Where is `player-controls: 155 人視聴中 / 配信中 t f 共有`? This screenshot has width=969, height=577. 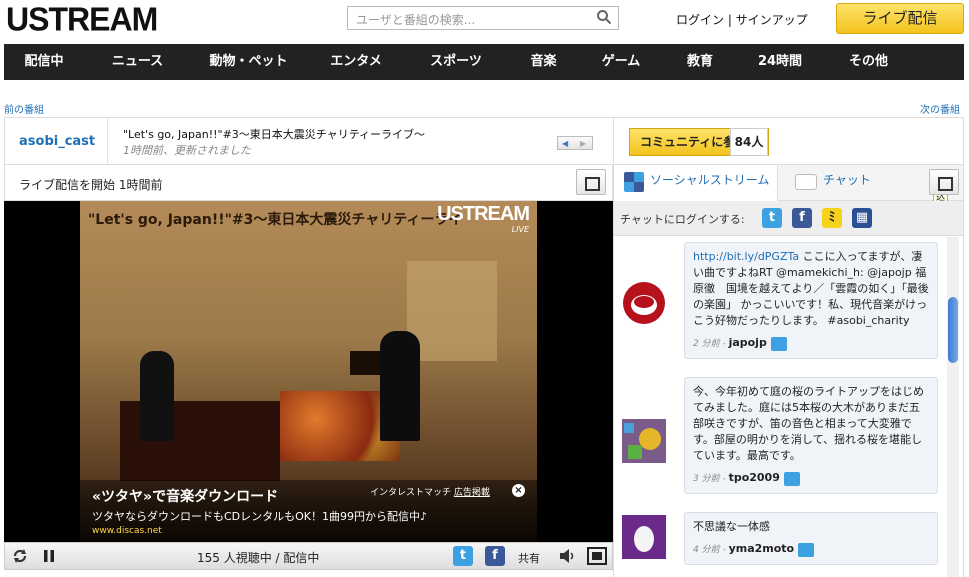 player-controls: 155 人視聴中 / 配信中 t f 共有 is located at coordinates (308, 556).